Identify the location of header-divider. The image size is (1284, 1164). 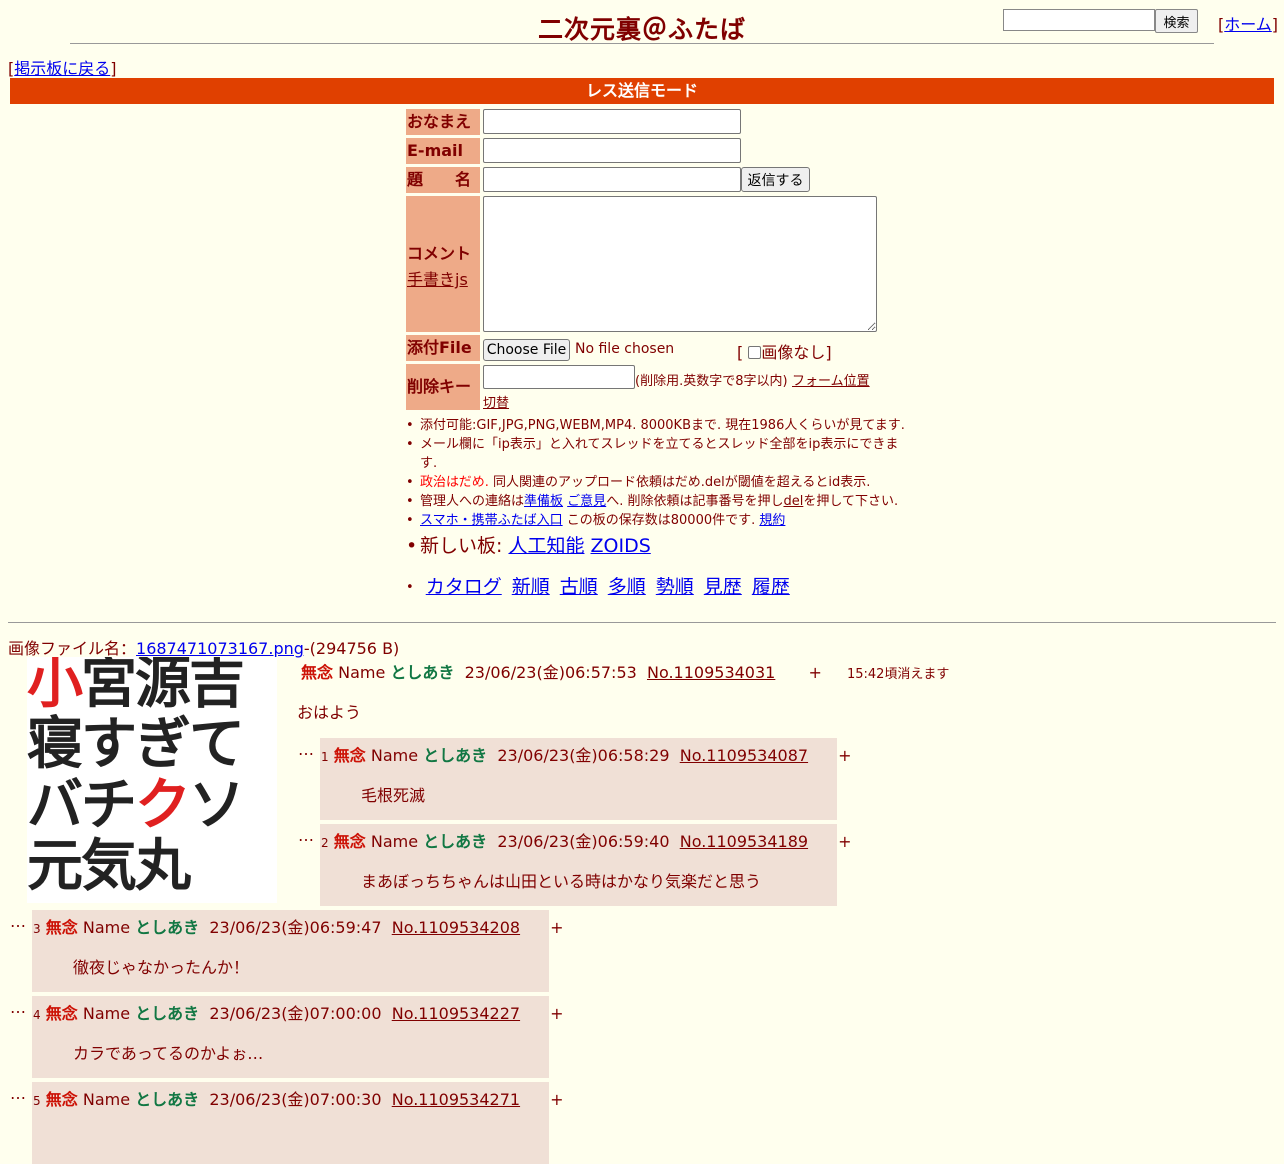
(642, 43).